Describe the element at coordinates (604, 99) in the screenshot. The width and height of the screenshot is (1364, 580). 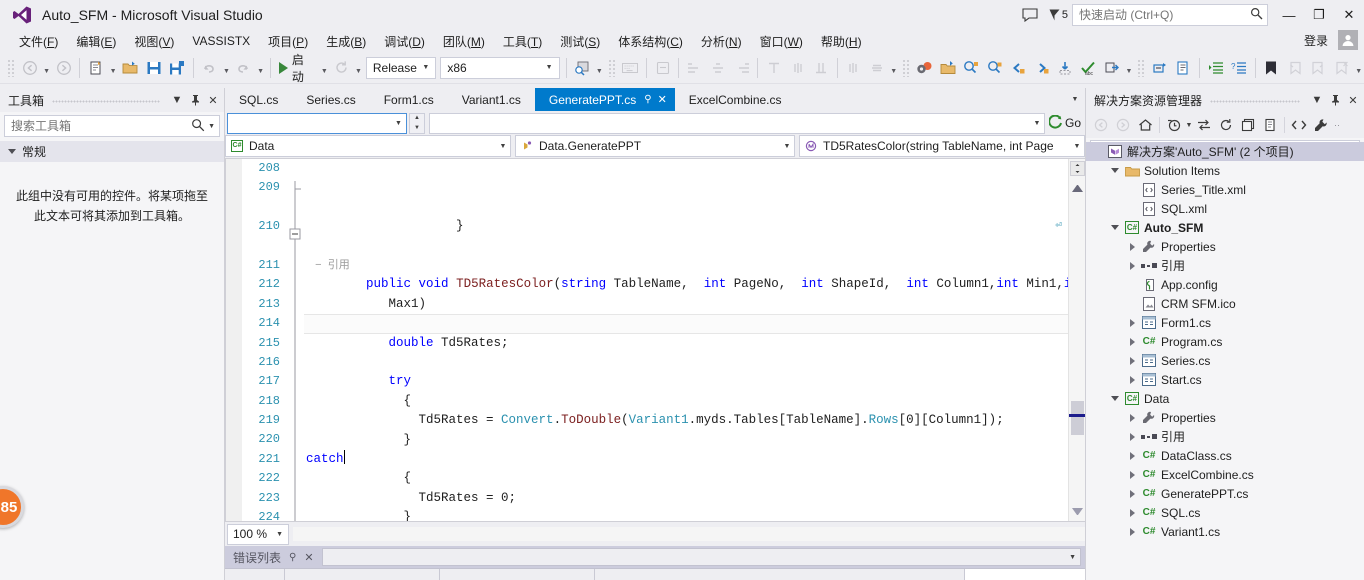
I see `document-tab-generateppt-cs: GeneratePPT.cs ⚲ ✕` at that location.